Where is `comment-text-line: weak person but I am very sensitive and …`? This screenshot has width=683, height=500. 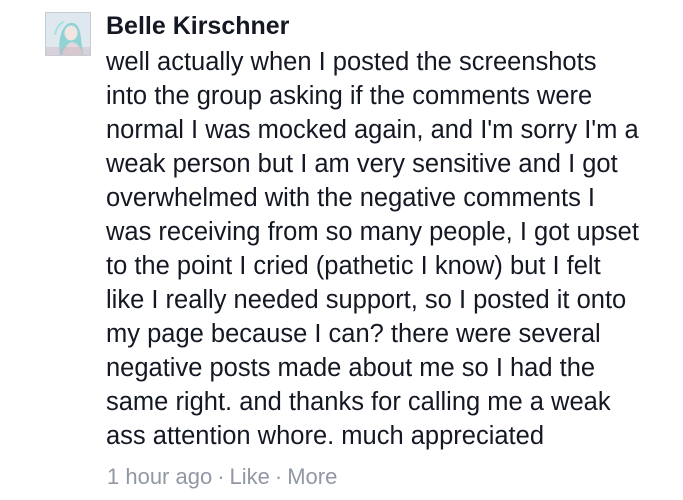 comment-text-line: weak person but I am very sensitive and … is located at coordinates (362, 164).